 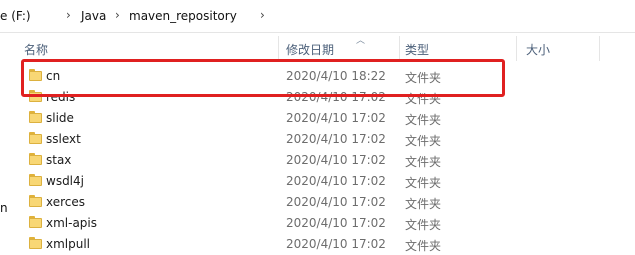 I want to click on file-name: sslext, so click(x=63, y=139).